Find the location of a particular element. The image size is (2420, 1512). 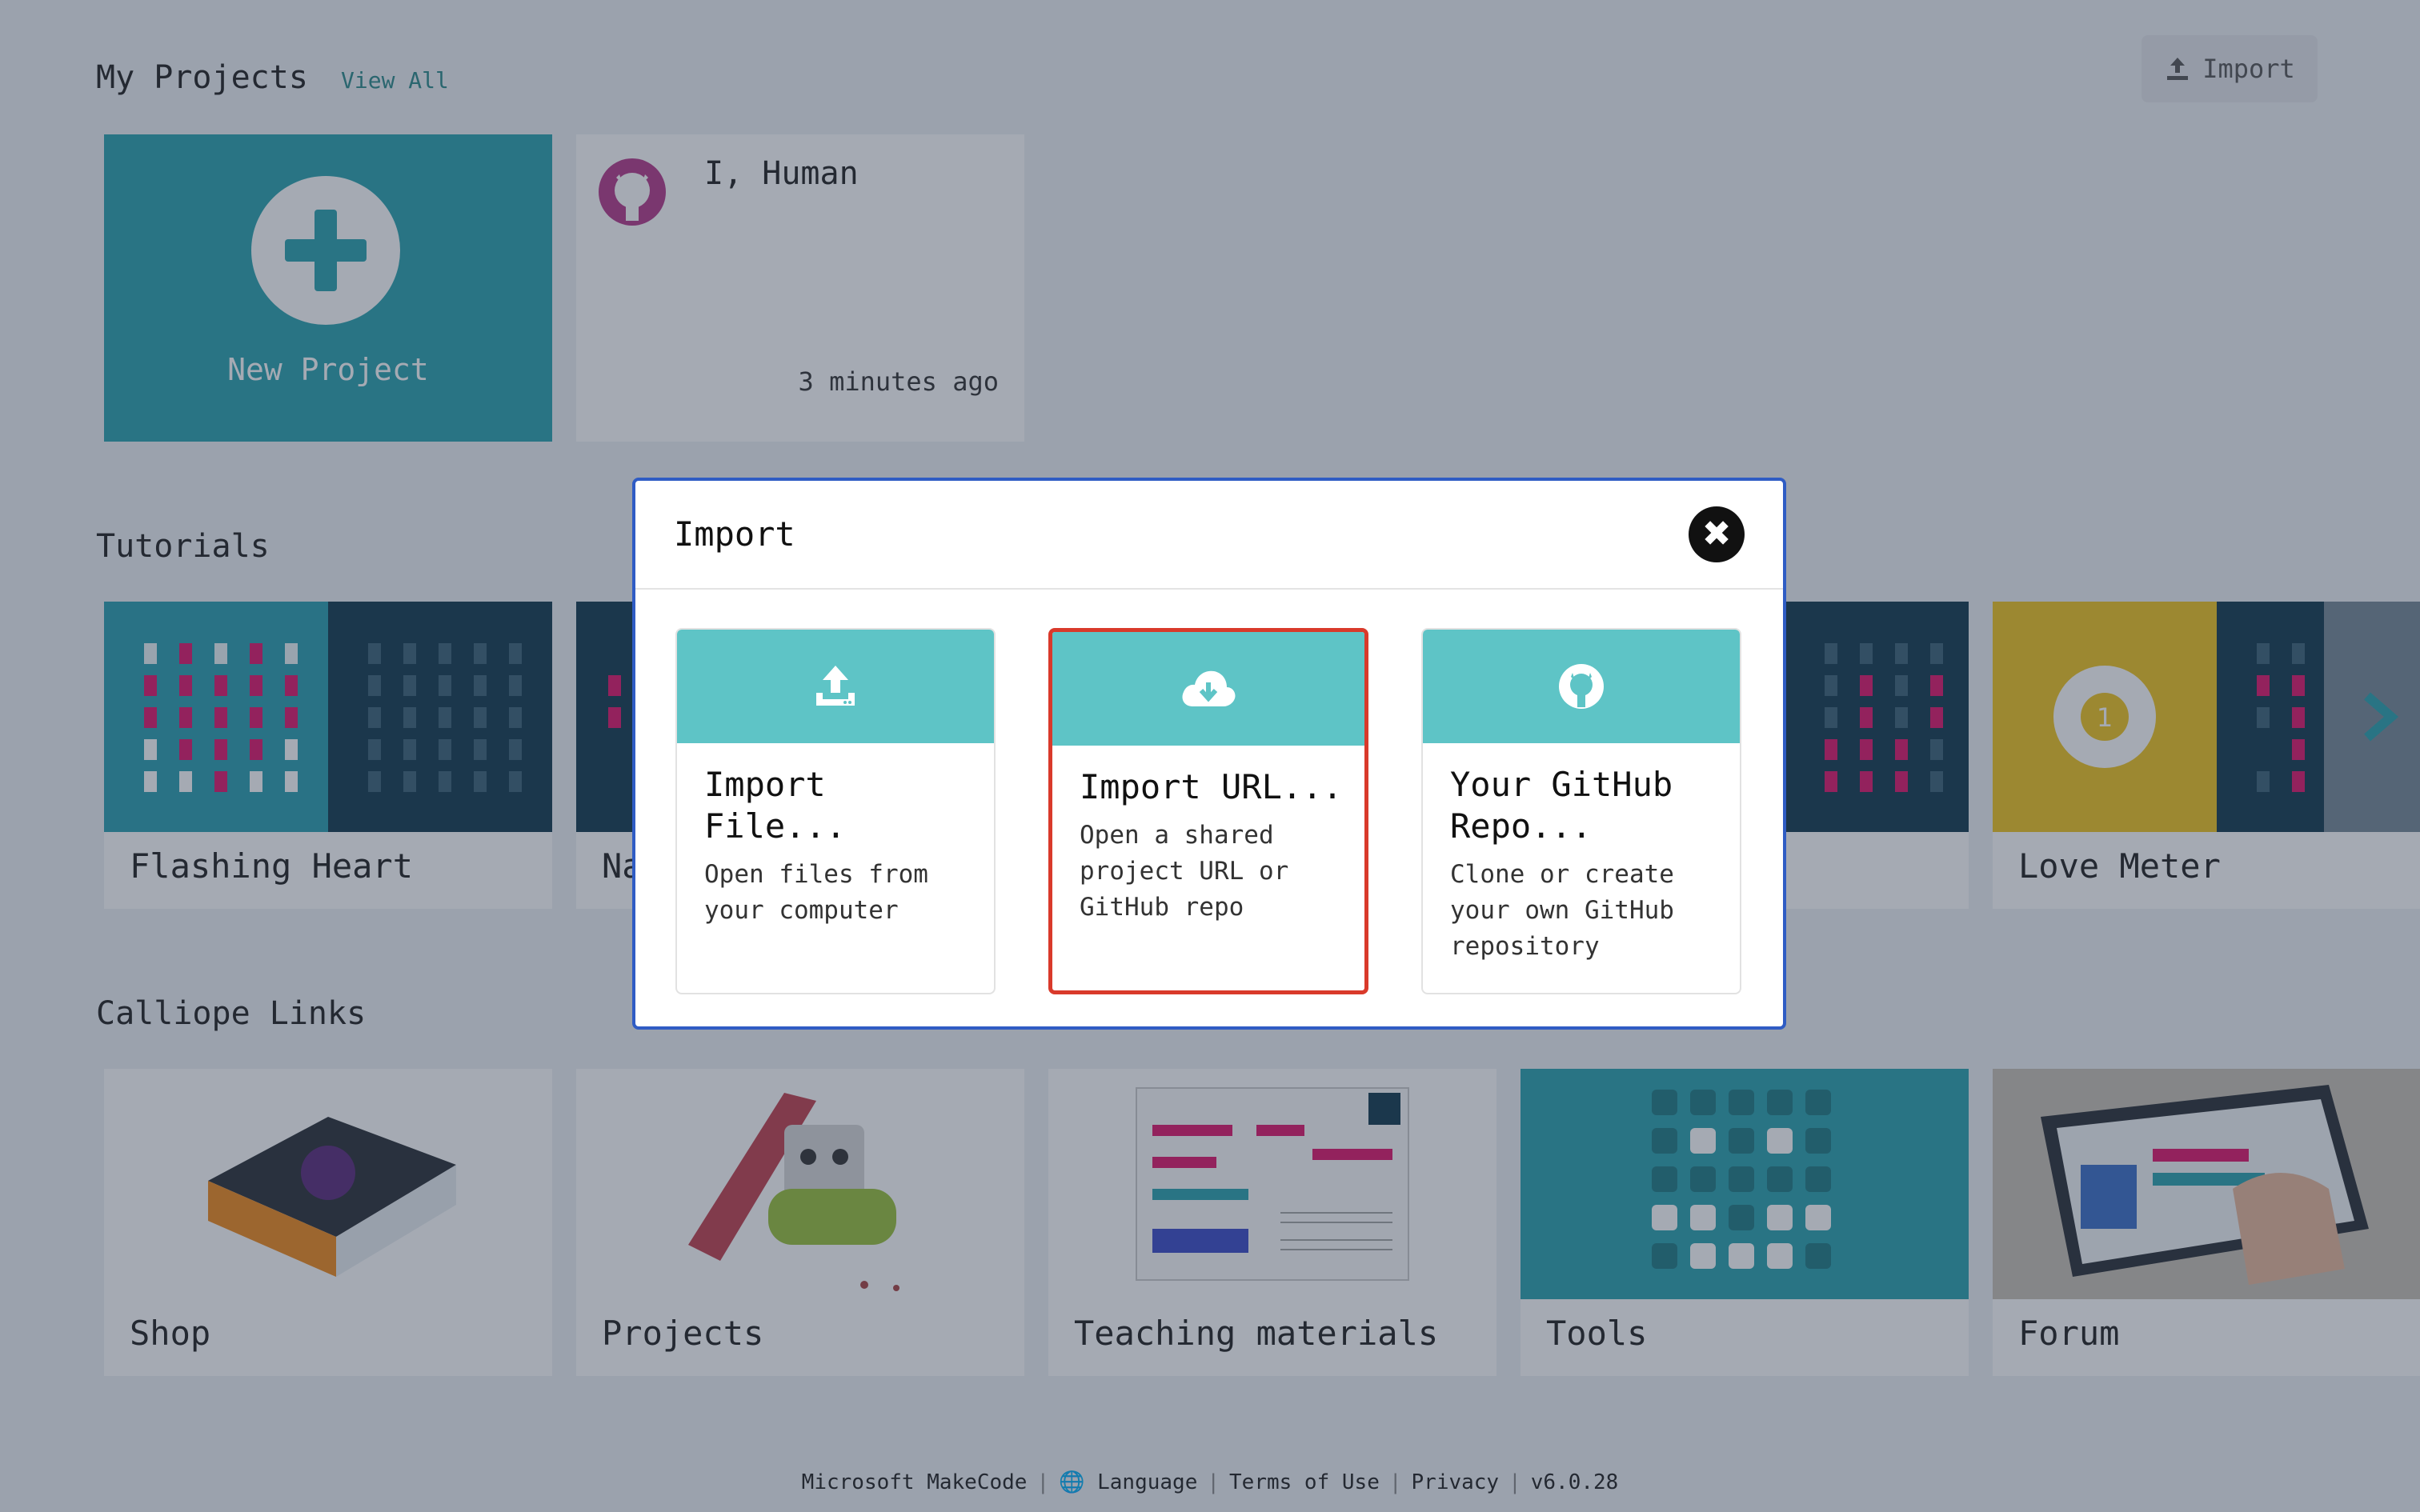

option-description: Open a shared project URL or GitHub repo is located at coordinates (1184, 871).